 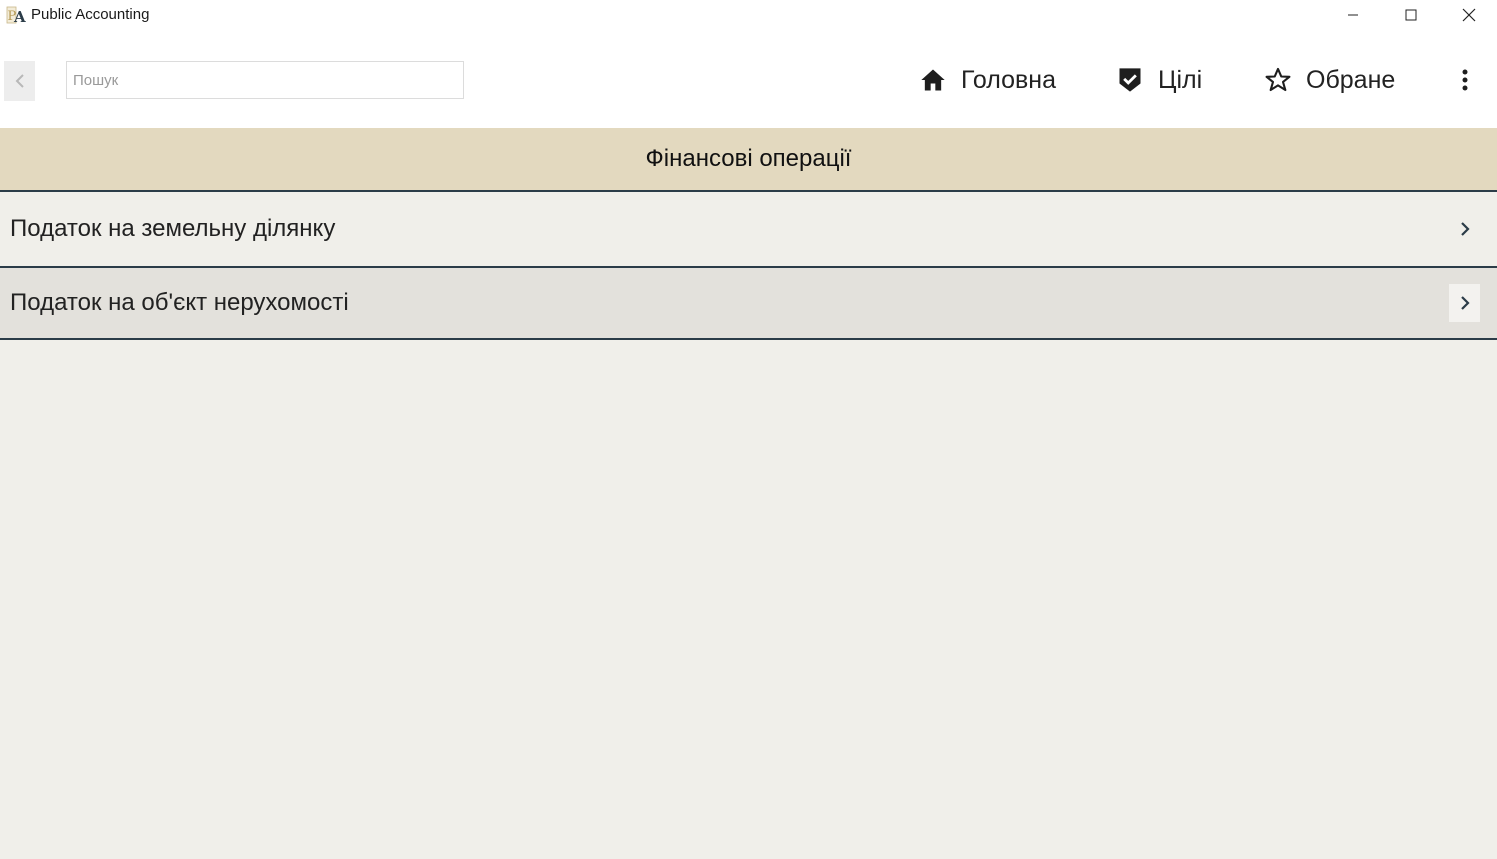 What do you see at coordinates (90, 14) in the screenshot?
I see `window-title: Public Accounting` at bounding box center [90, 14].